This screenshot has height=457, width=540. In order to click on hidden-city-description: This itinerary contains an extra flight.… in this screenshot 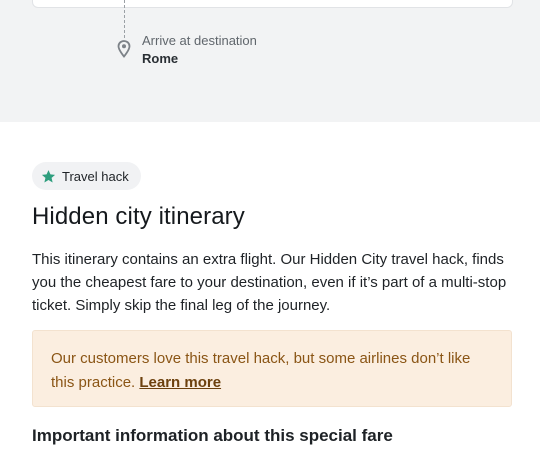, I will do `click(269, 282)`.